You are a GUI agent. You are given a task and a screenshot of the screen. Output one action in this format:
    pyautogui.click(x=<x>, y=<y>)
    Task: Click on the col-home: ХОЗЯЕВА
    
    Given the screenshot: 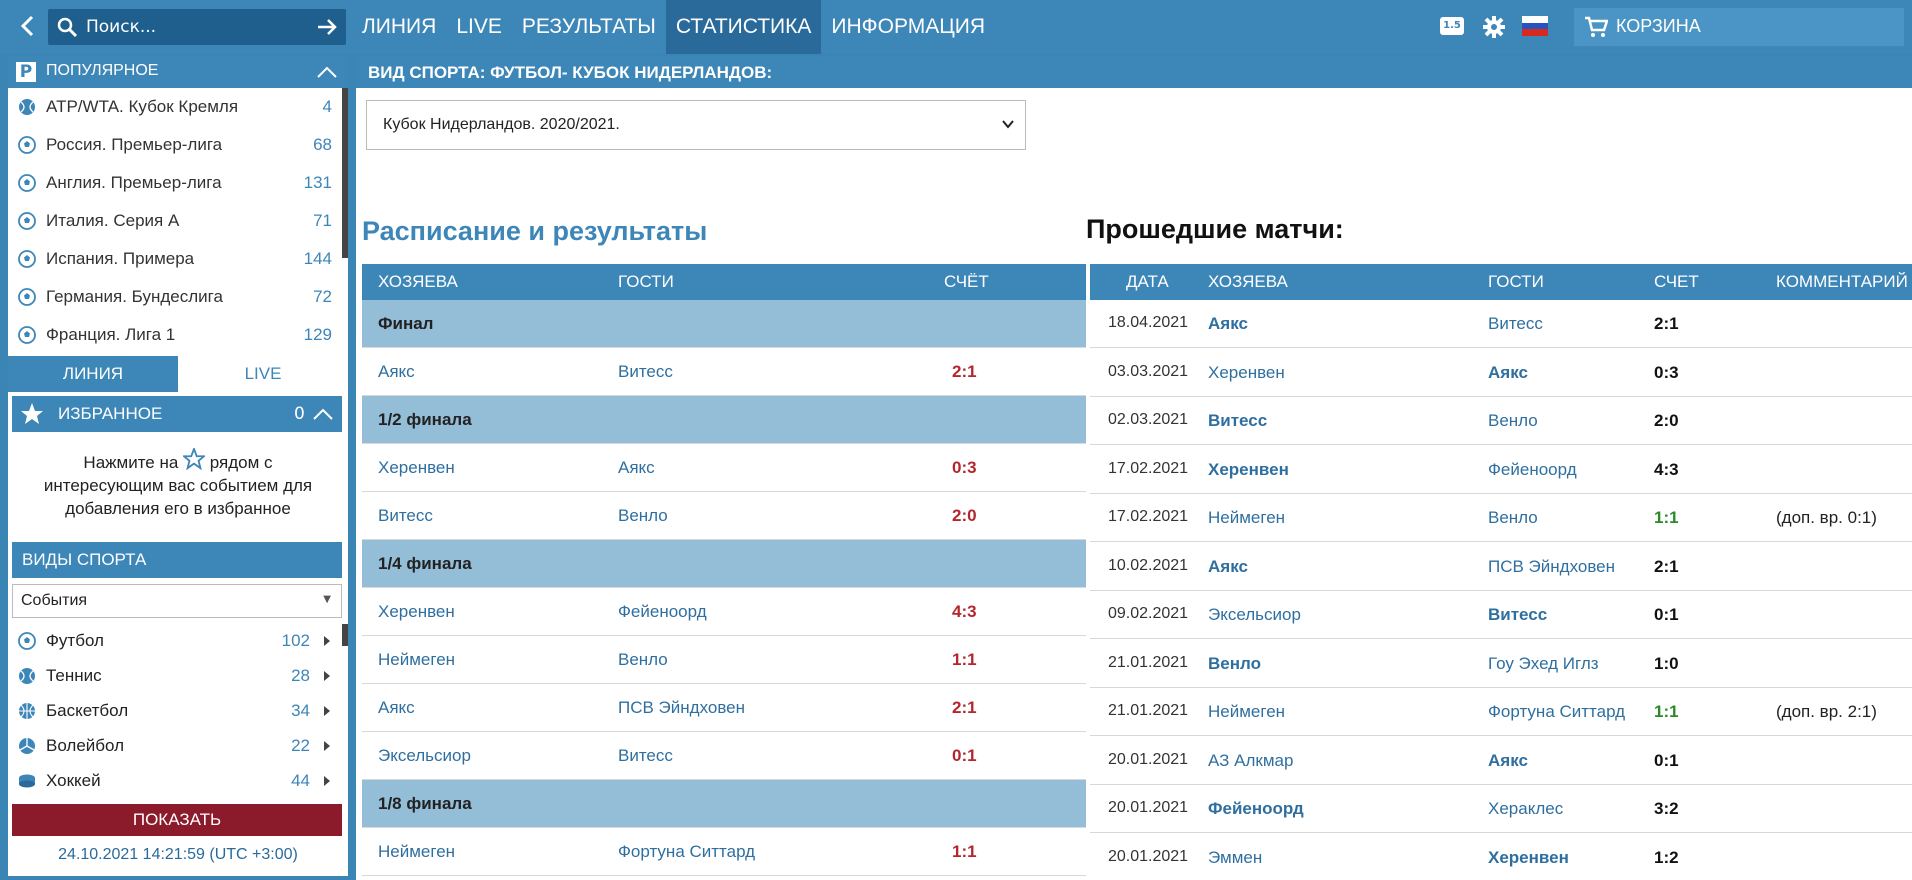 What is the action you would take?
    pyautogui.click(x=418, y=281)
    